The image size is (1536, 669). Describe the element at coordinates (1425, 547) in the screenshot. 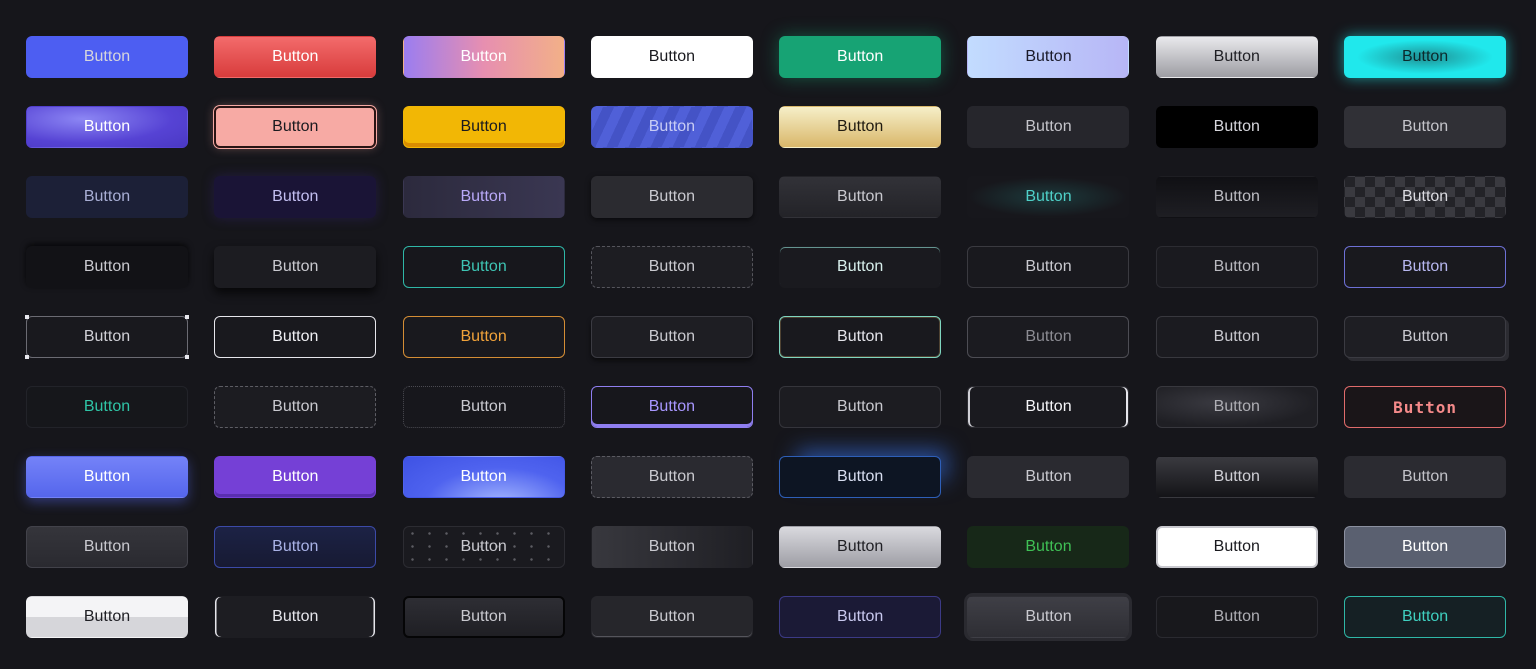

I see `steel-grey-button: Button` at that location.